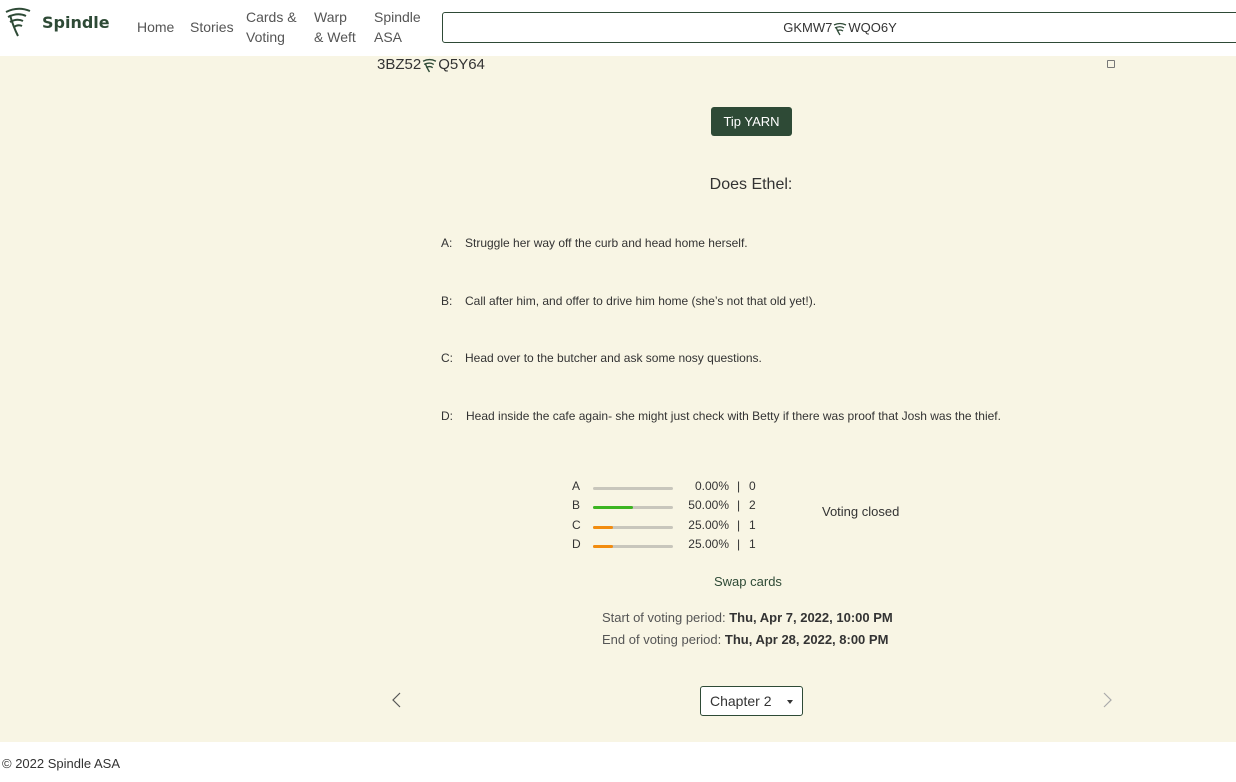 The image size is (1236, 782). What do you see at coordinates (447, 243) in the screenshot?
I see `option-letter: A:` at bounding box center [447, 243].